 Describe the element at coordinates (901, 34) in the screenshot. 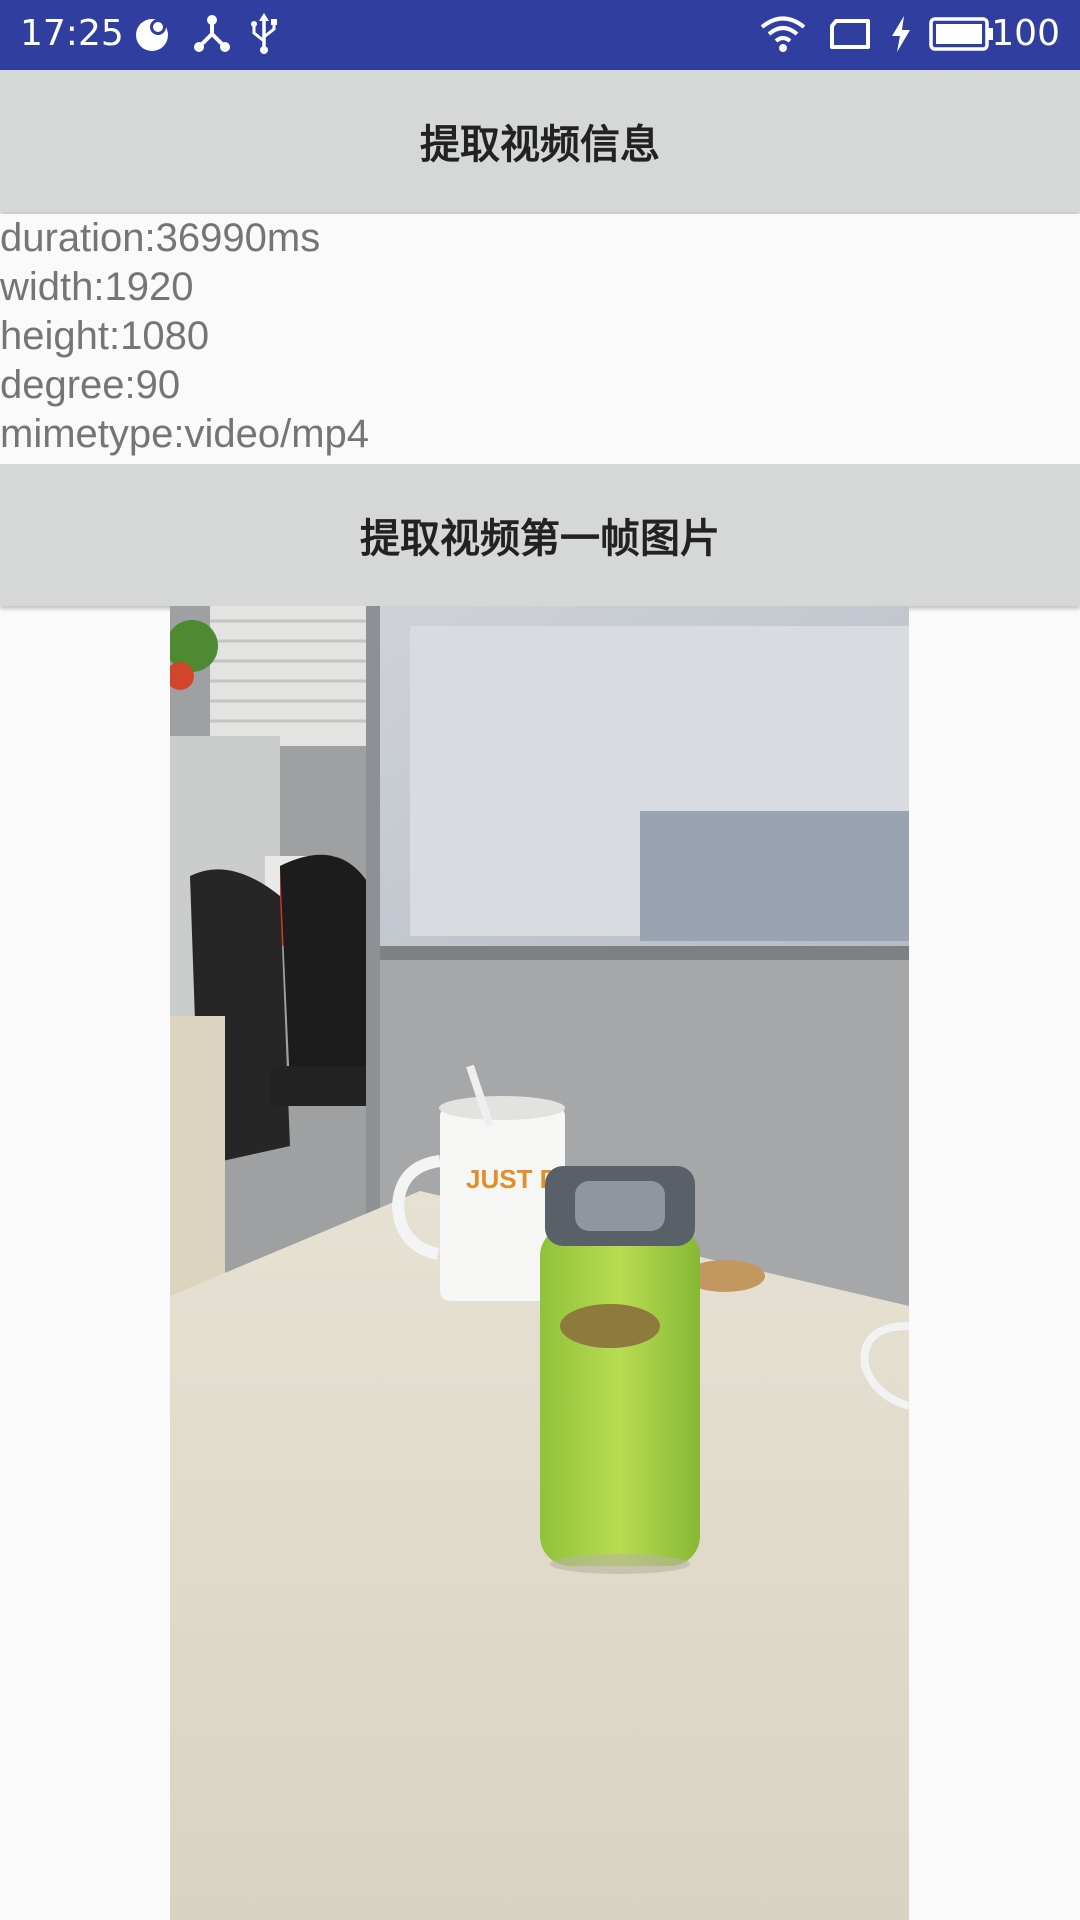

I see `charging-bolt-icon` at that location.